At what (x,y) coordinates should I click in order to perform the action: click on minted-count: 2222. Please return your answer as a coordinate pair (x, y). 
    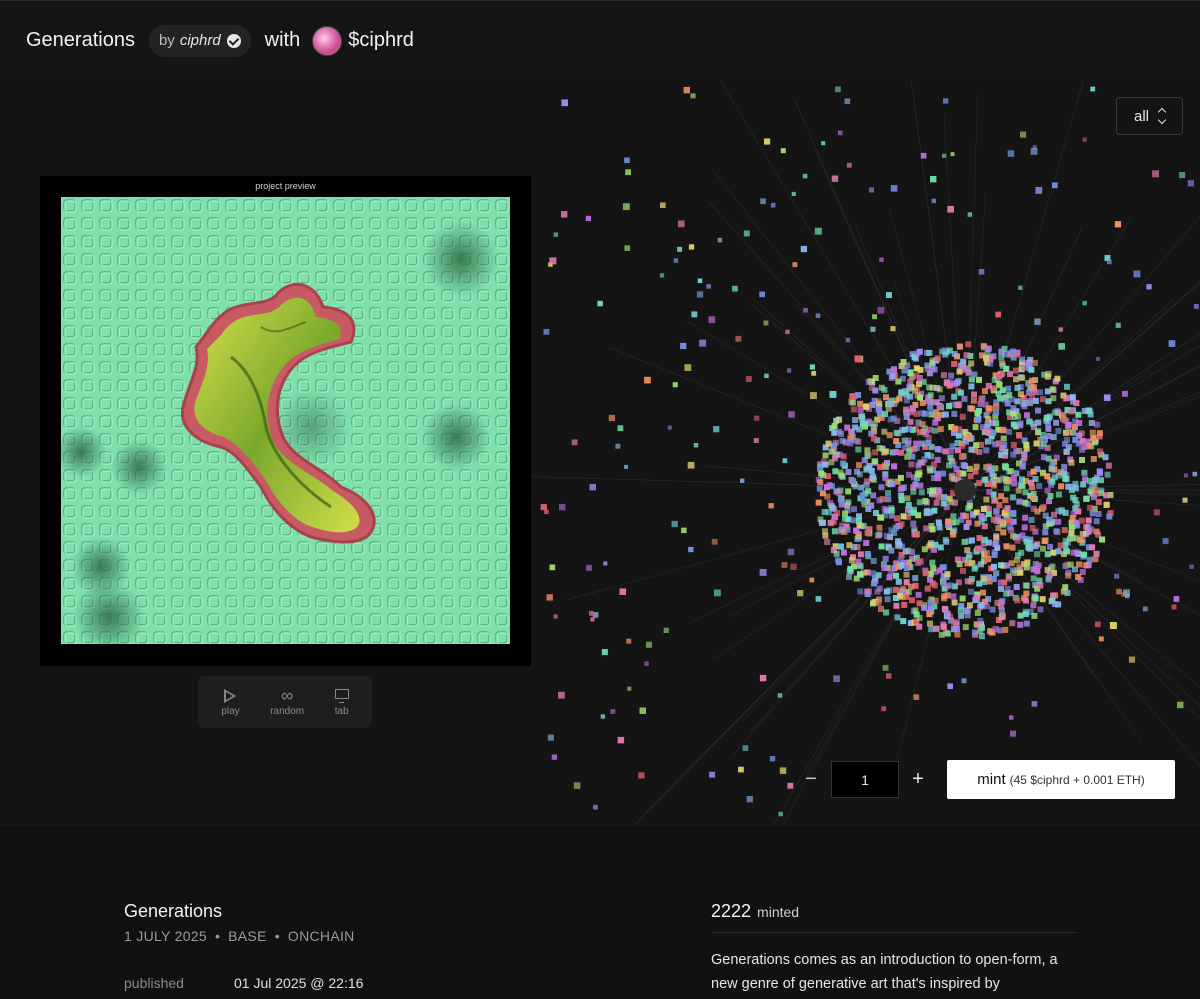
    Looking at the image, I should click on (731, 911).